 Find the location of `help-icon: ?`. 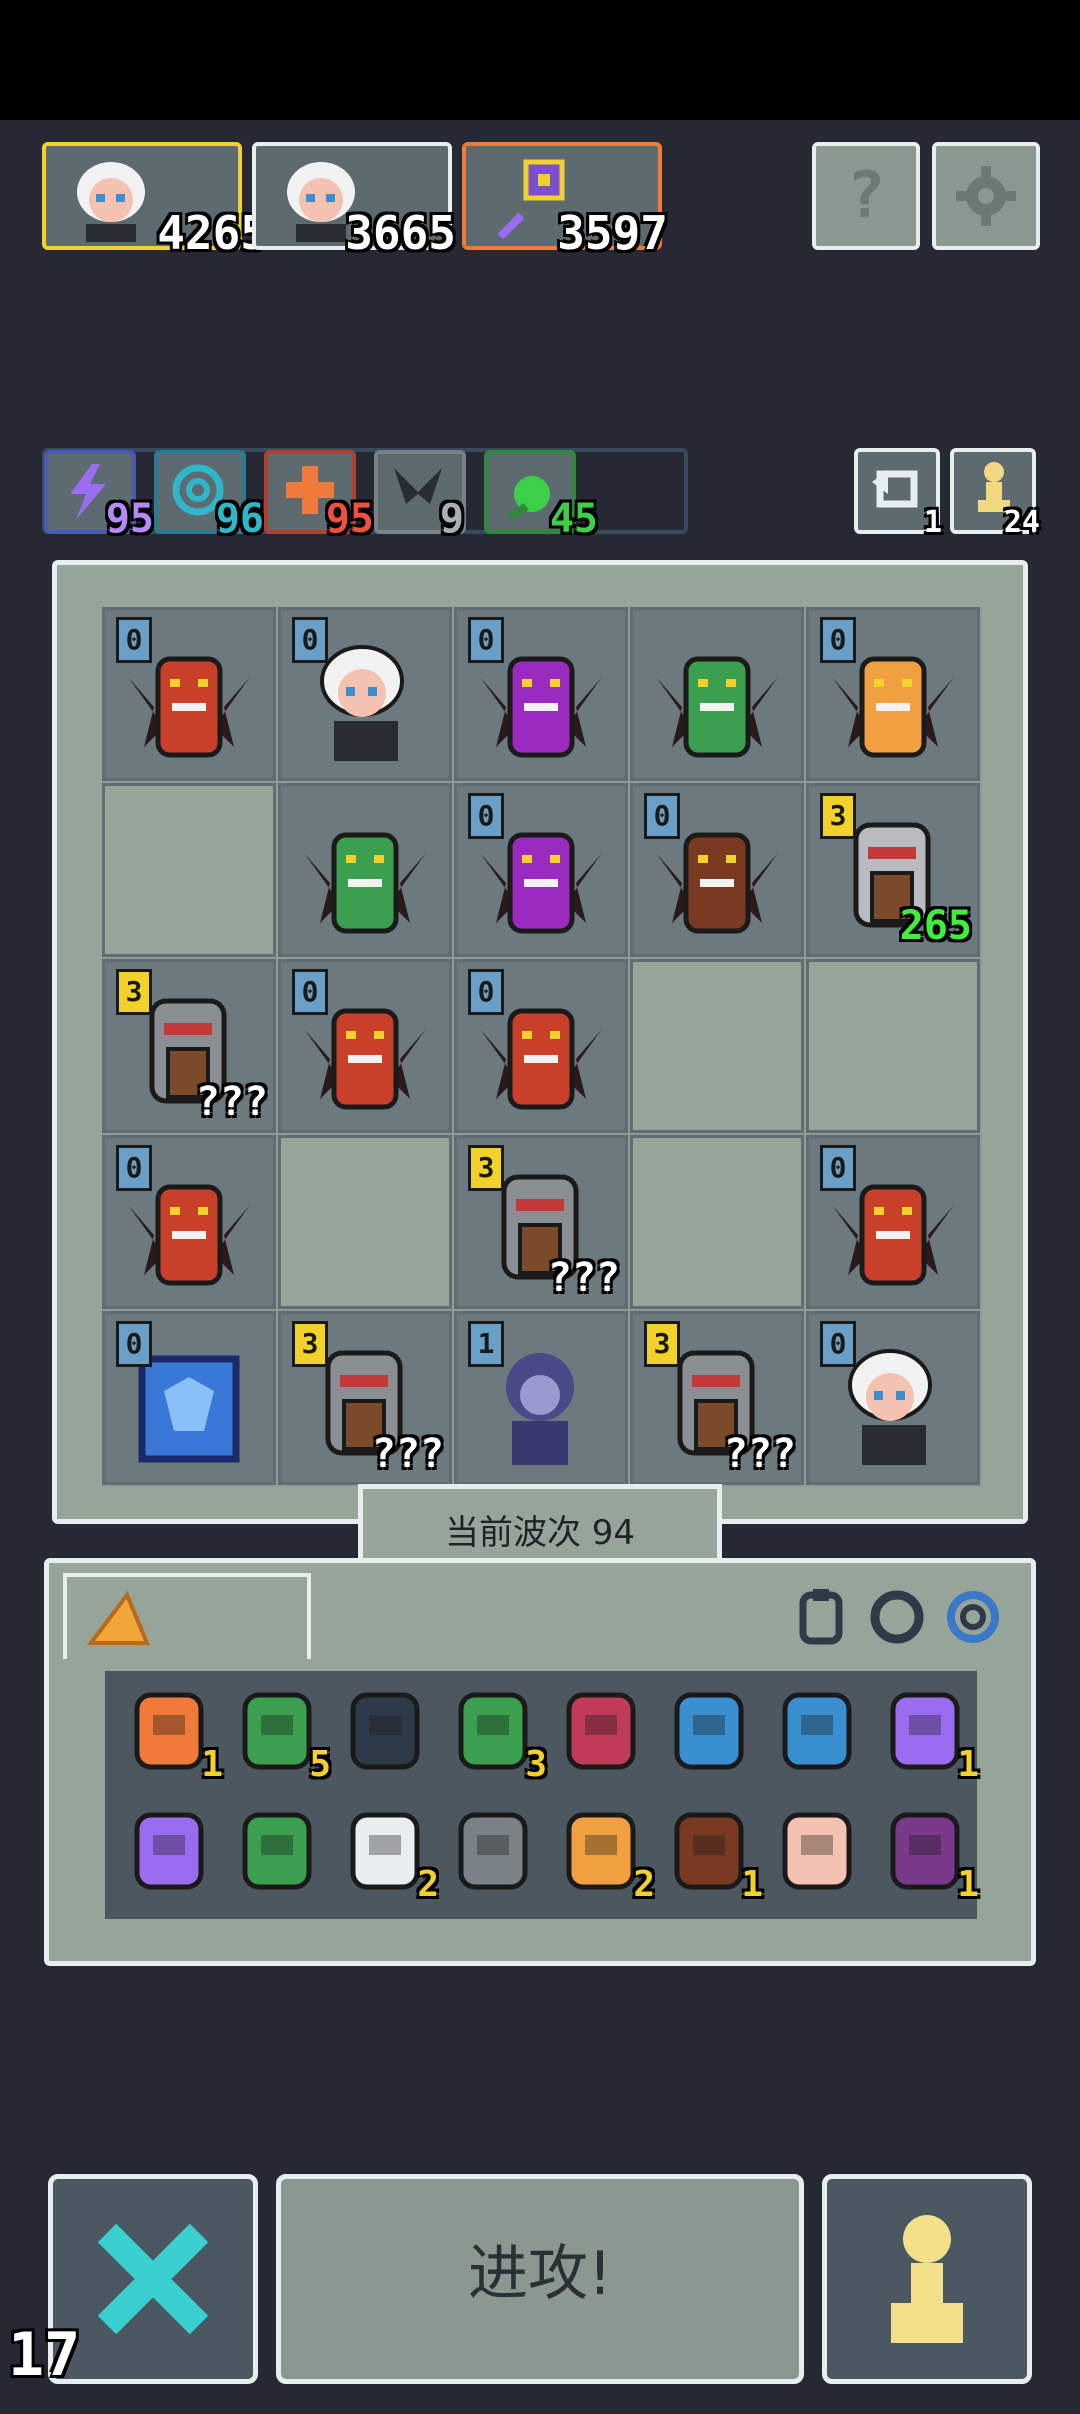

help-icon: ? is located at coordinates (866, 196).